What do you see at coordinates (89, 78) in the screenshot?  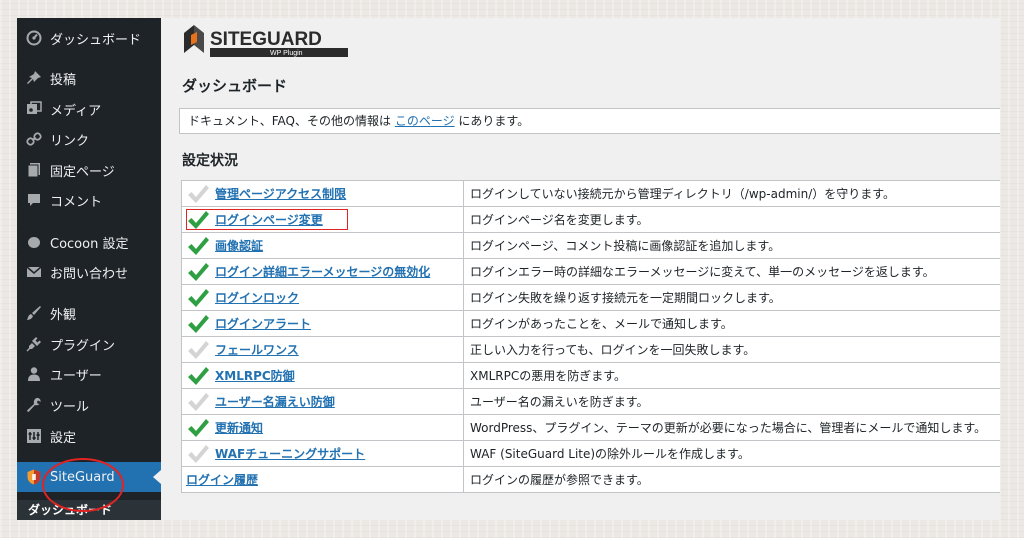 I see `sidebar-item: 投稿` at bounding box center [89, 78].